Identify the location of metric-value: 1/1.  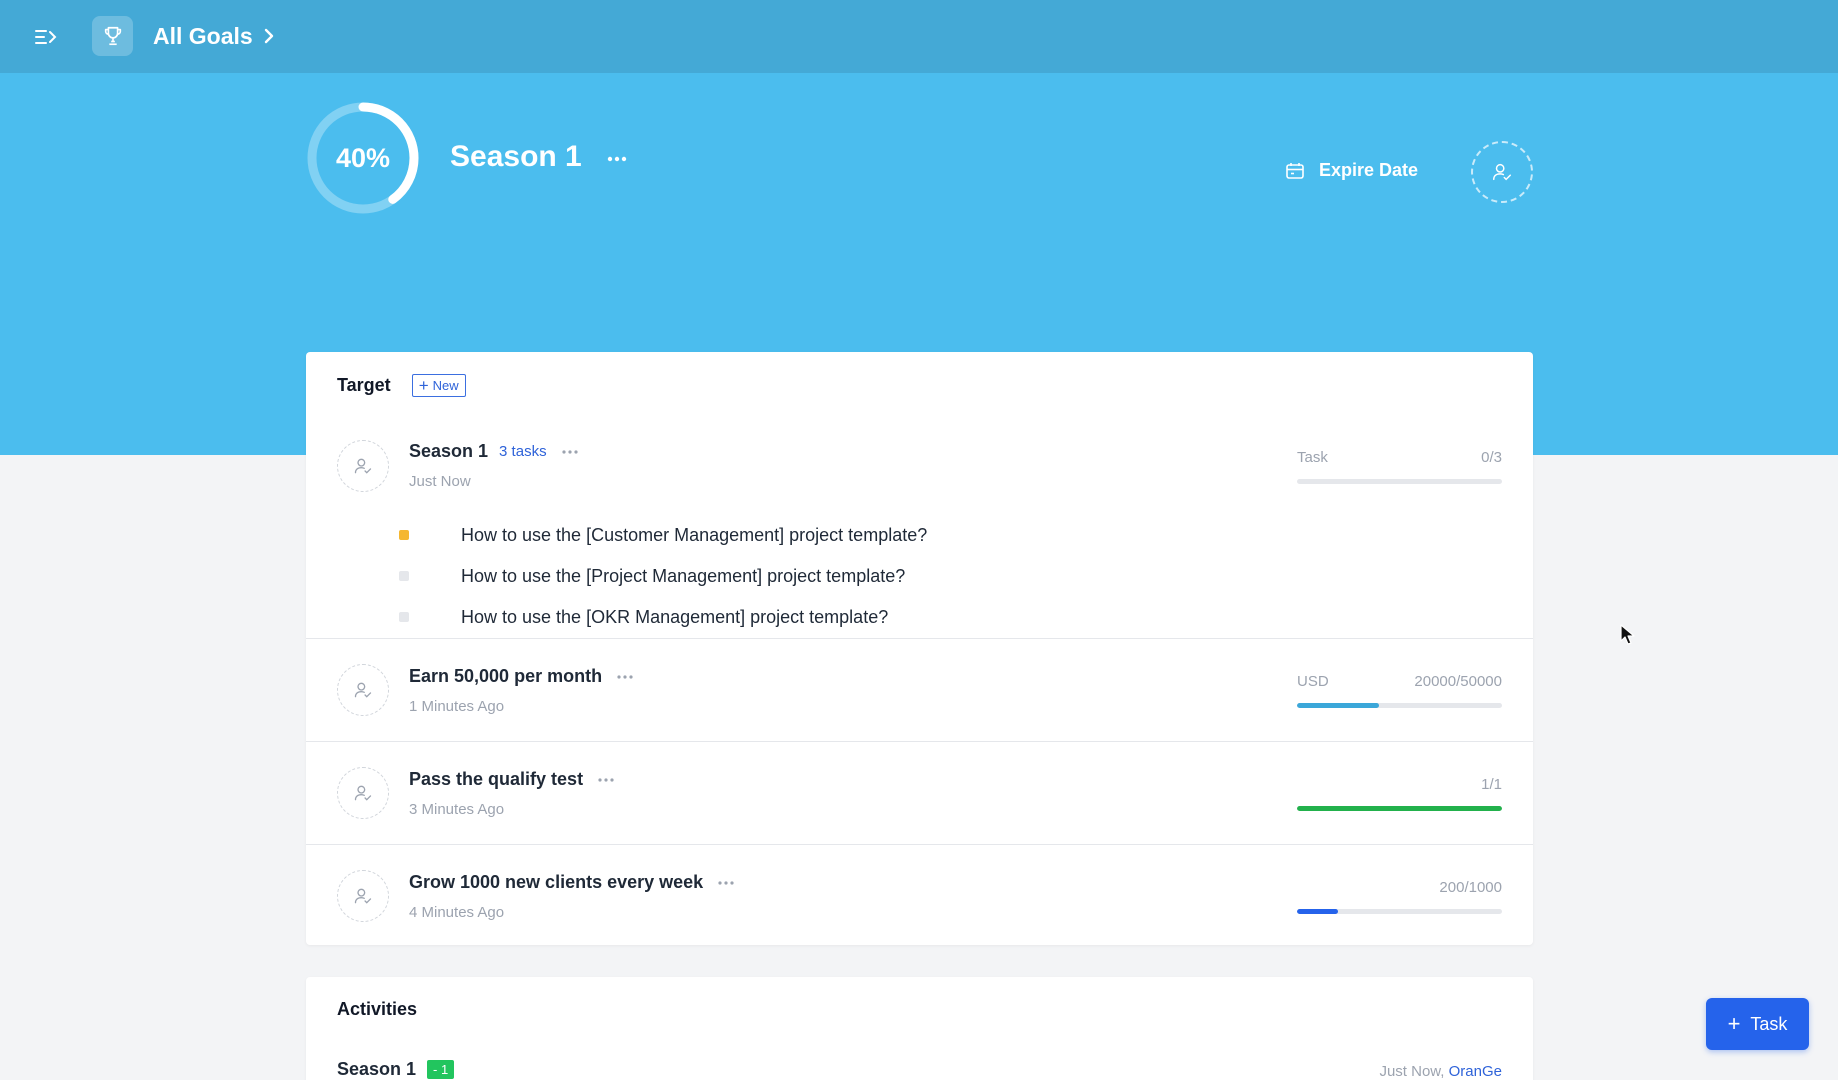
(1491, 784).